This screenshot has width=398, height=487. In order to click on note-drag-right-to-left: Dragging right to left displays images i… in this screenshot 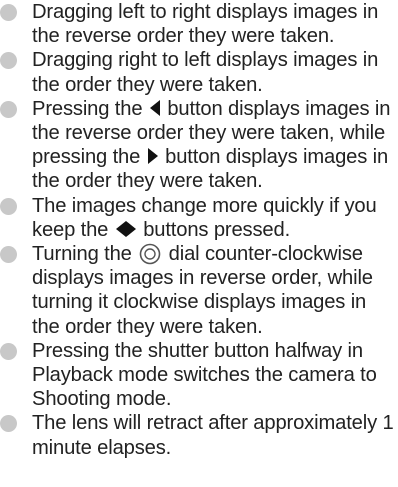, I will do `click(199, 72)`.